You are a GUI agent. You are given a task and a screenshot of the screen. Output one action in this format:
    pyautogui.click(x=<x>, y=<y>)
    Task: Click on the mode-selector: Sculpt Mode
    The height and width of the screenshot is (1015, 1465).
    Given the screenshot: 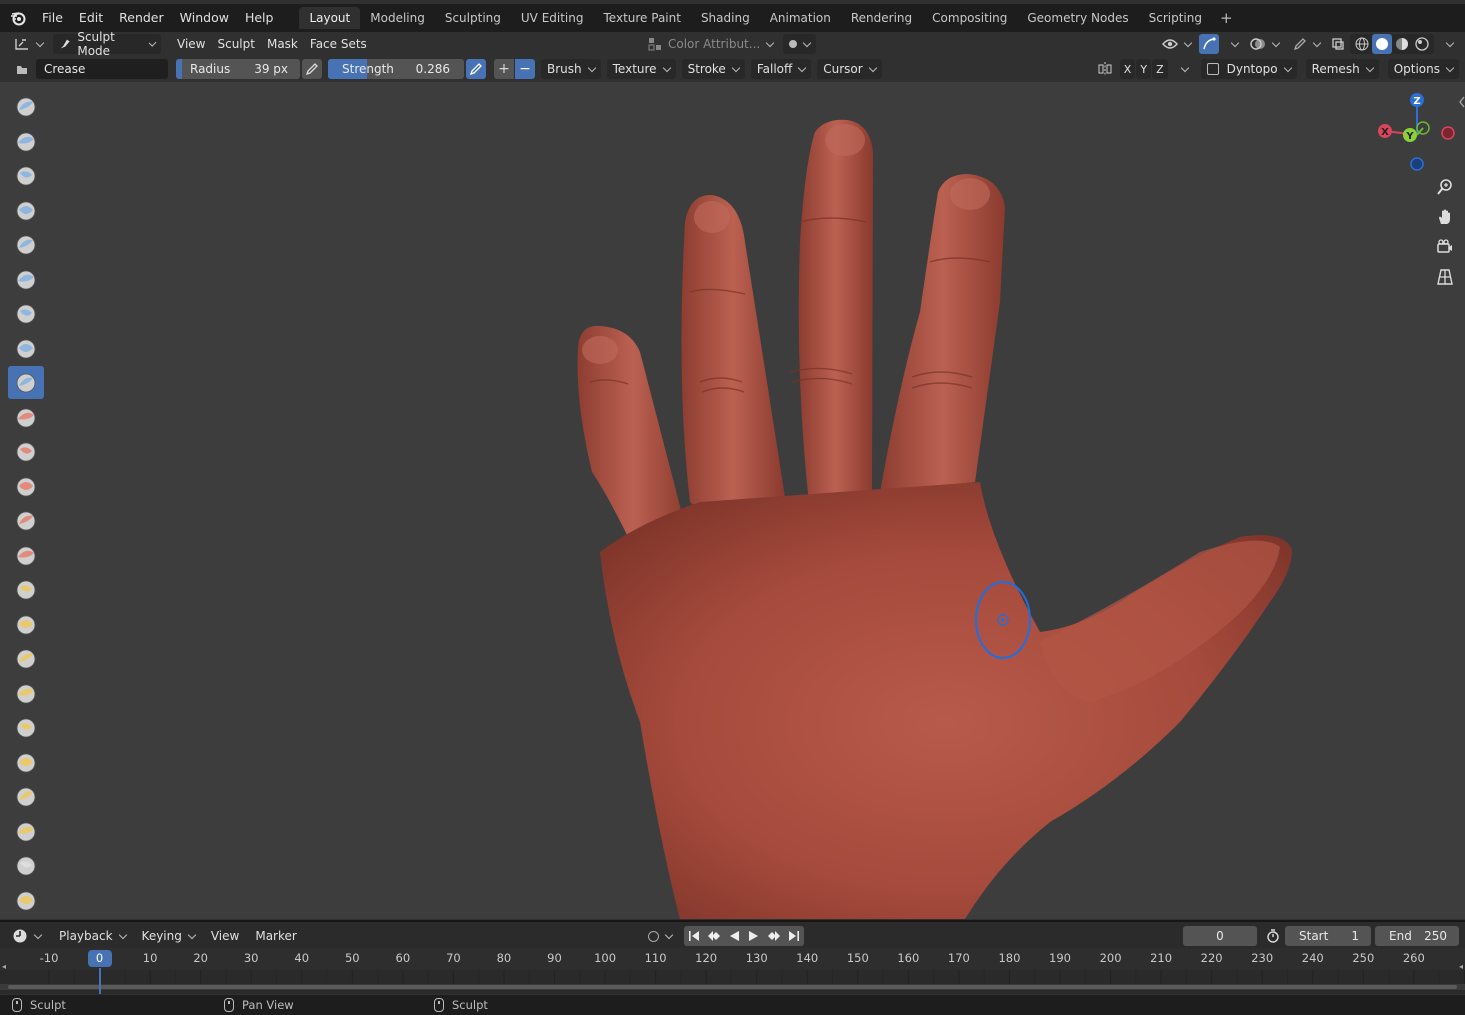 What is the action you would take?
    pyautogui.click(x=107, y=44)
    